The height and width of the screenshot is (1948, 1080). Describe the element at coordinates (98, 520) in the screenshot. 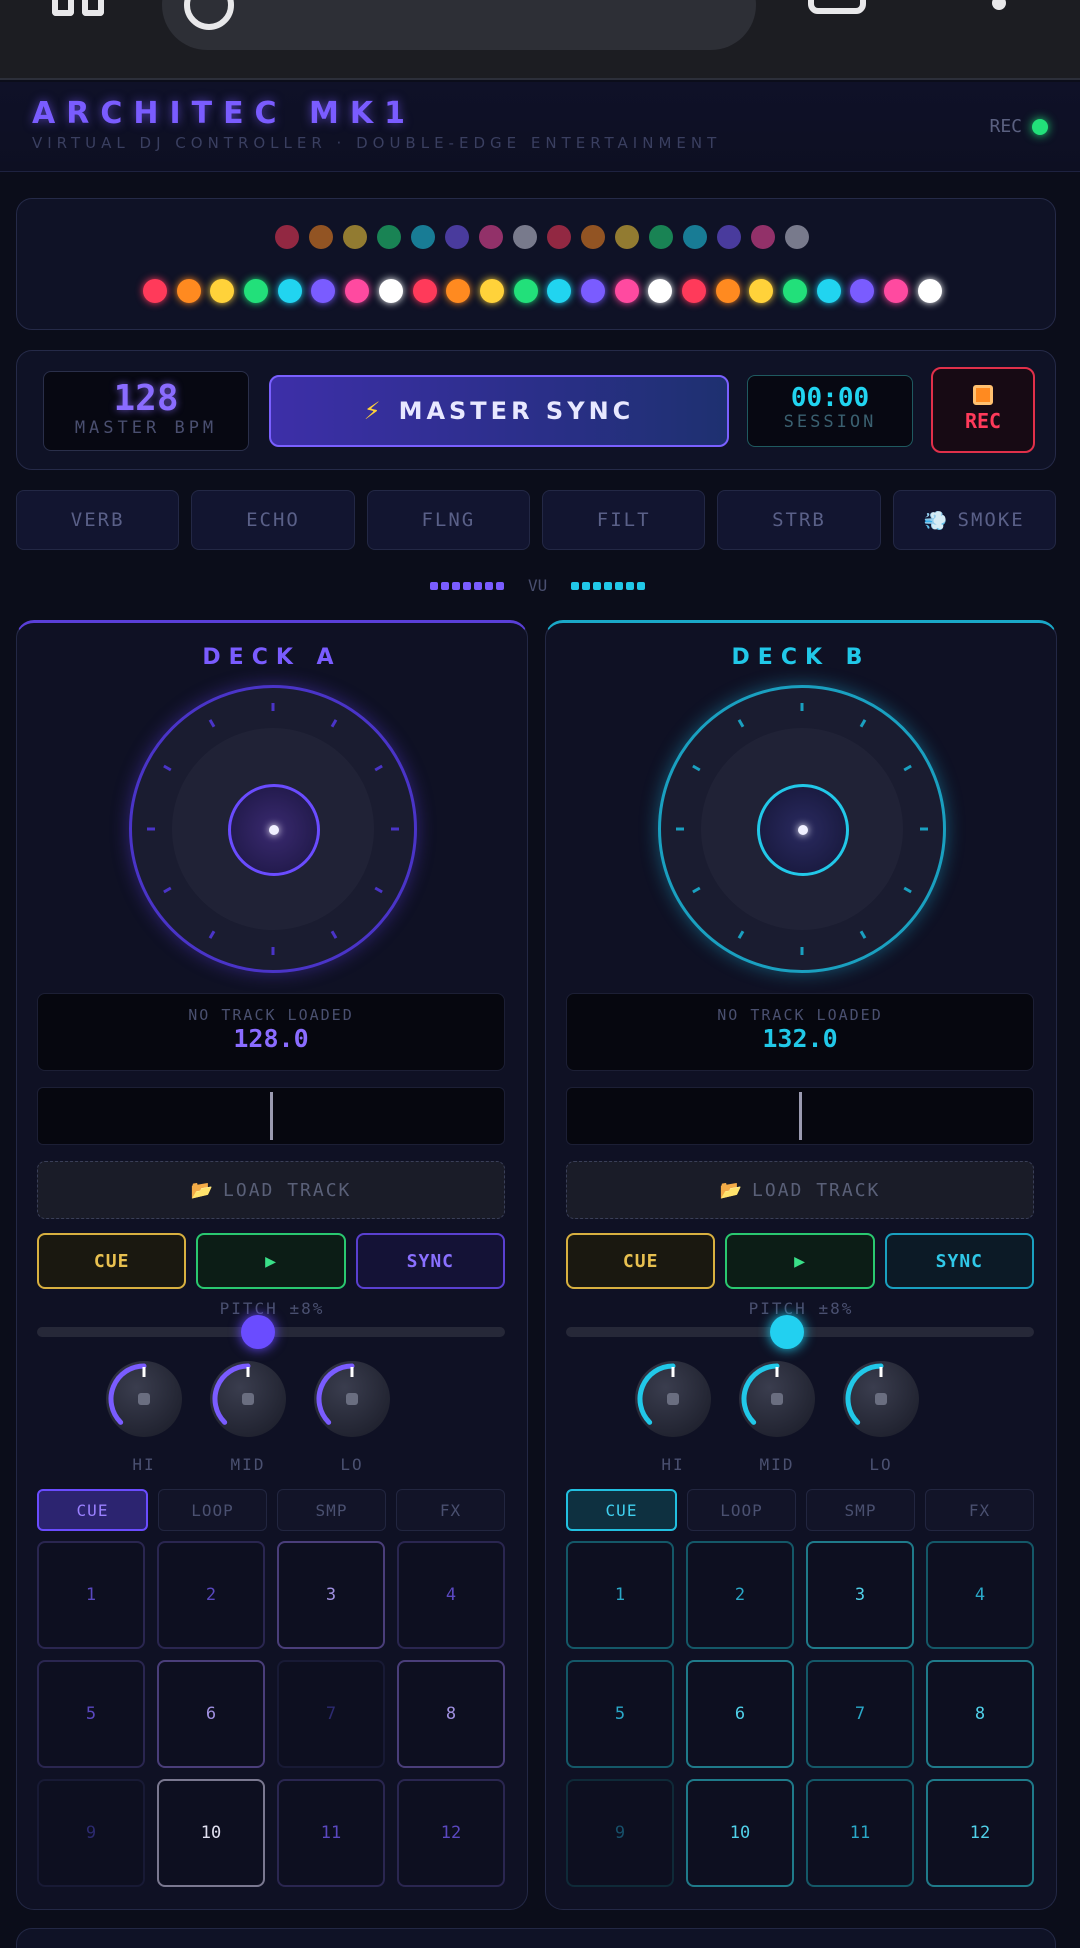

I see `fx-verb-button: VERB` at that location.